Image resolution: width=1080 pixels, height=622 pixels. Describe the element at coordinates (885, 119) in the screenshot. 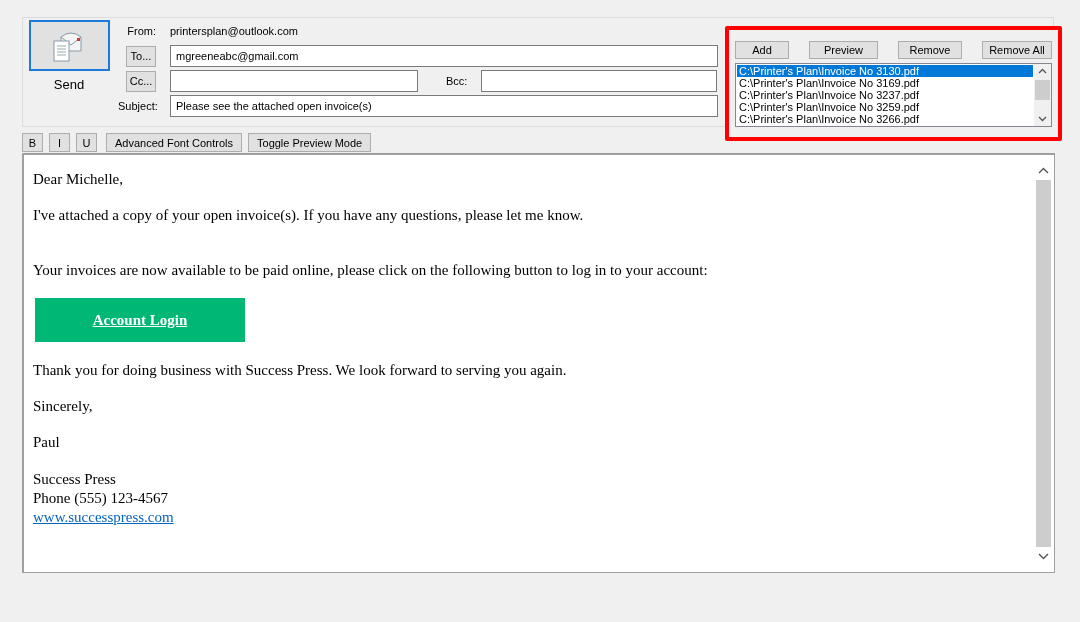

I see `attachment-item: C:\Printer's Plan\Invoice No 3266.pdf` at that location.